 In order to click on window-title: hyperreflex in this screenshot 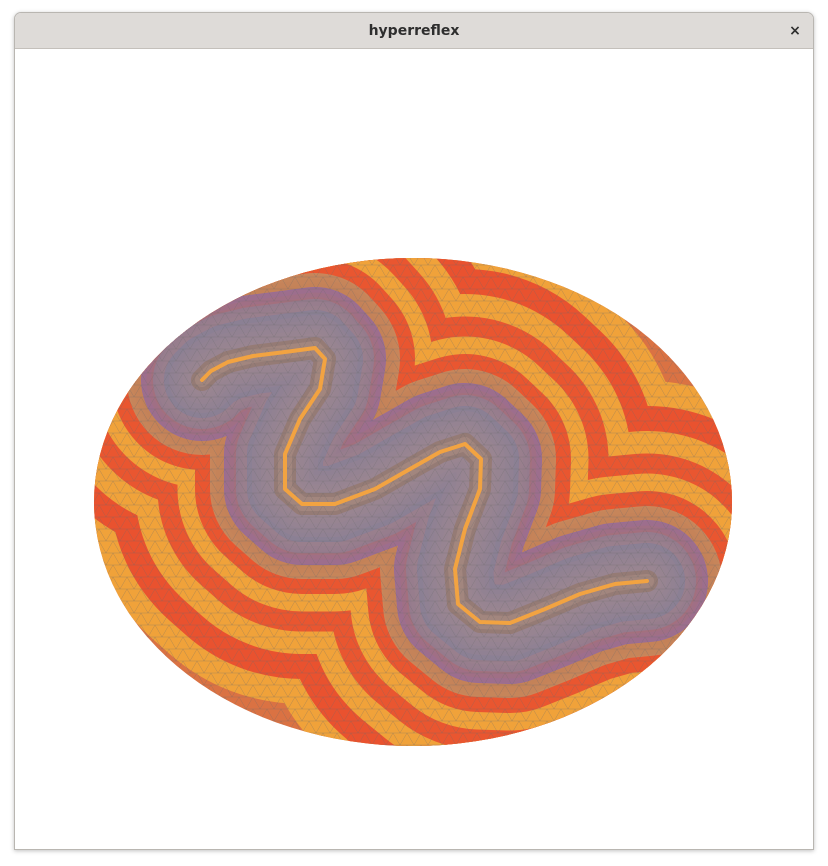, I will do `click(414, 31)`.